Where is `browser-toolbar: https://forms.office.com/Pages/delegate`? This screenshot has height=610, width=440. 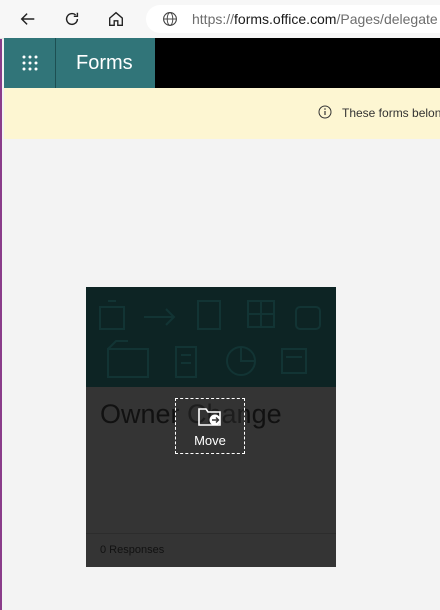 browser-toolbar: https://forms.office.com/Pages/delegate is located at coordinates (220, 19).